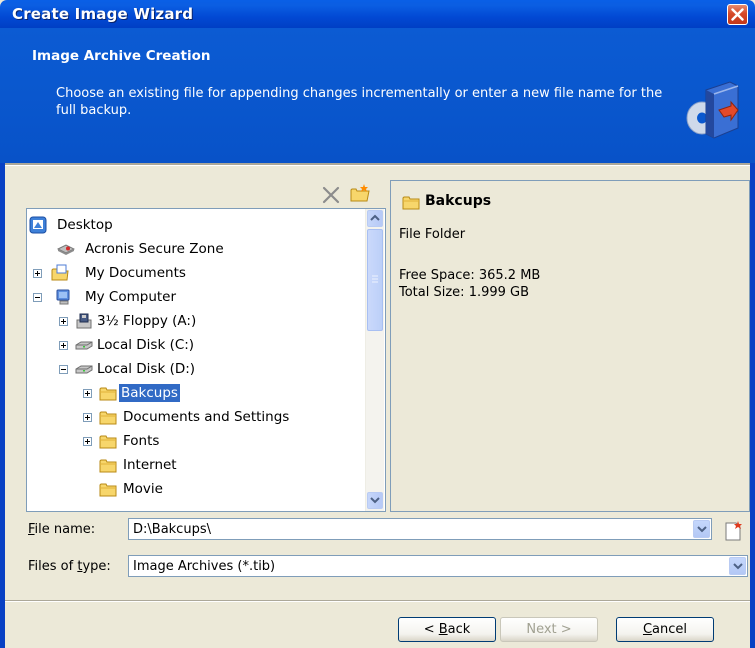 The height and width of the screenshot is (648, 755). What do you see at coordinates (150, 465) in the screenshot?
I see `tree-item-label: Internet` at bounding box center [150, 465].